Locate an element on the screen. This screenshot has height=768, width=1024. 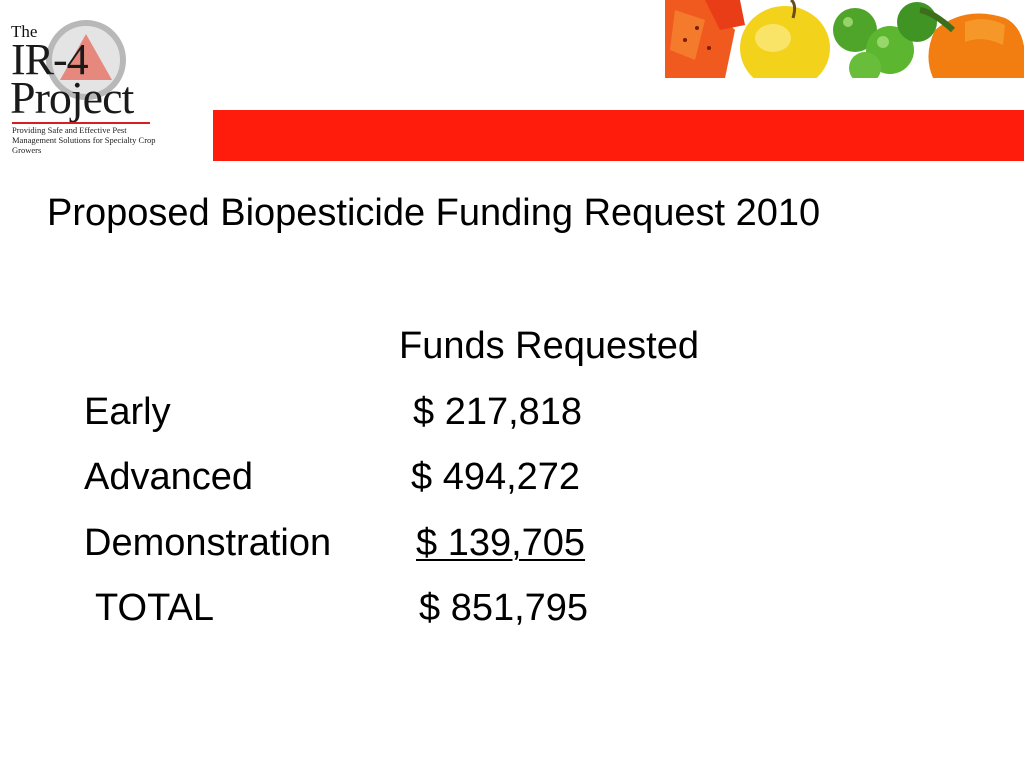
row-amount-early: $ 217,818 is located at coordinates (498, 412).